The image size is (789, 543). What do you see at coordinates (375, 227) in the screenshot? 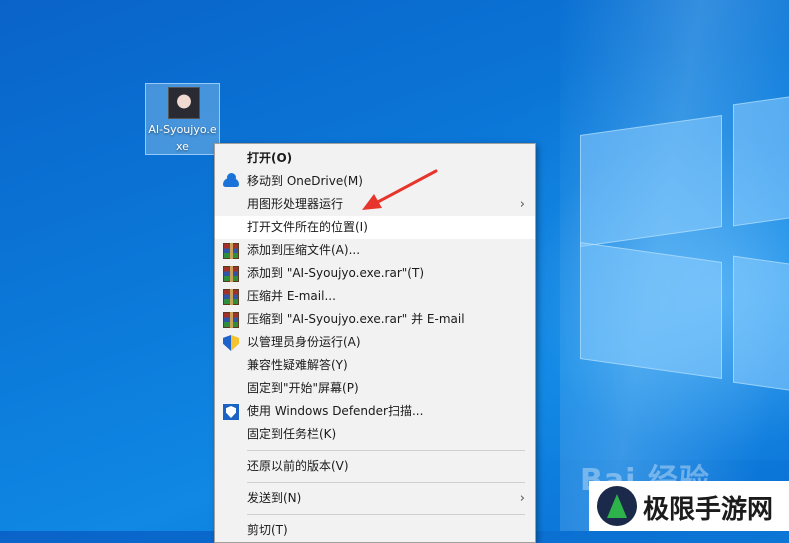
I see `menu-item-open-file-location: 打开文件所在的位置(I)` at bounding box center [375, 227].